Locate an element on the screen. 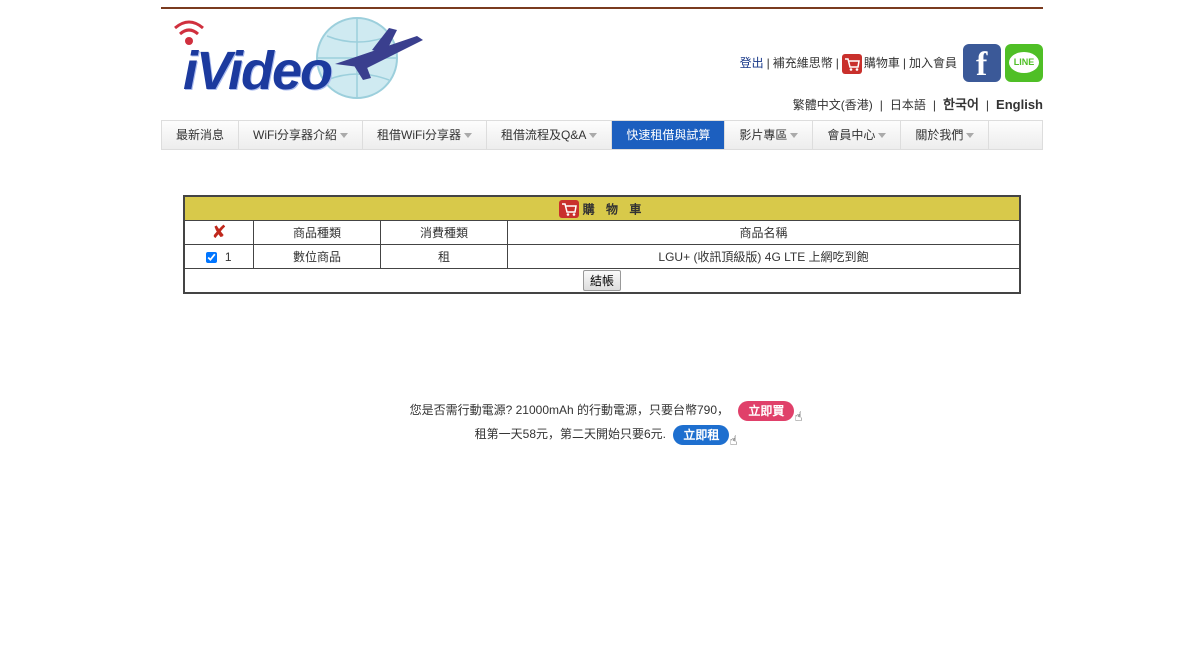 This screenshot has width=1200, height=652. ivideo-logo: iVideo is located at coordinates (297, 59).